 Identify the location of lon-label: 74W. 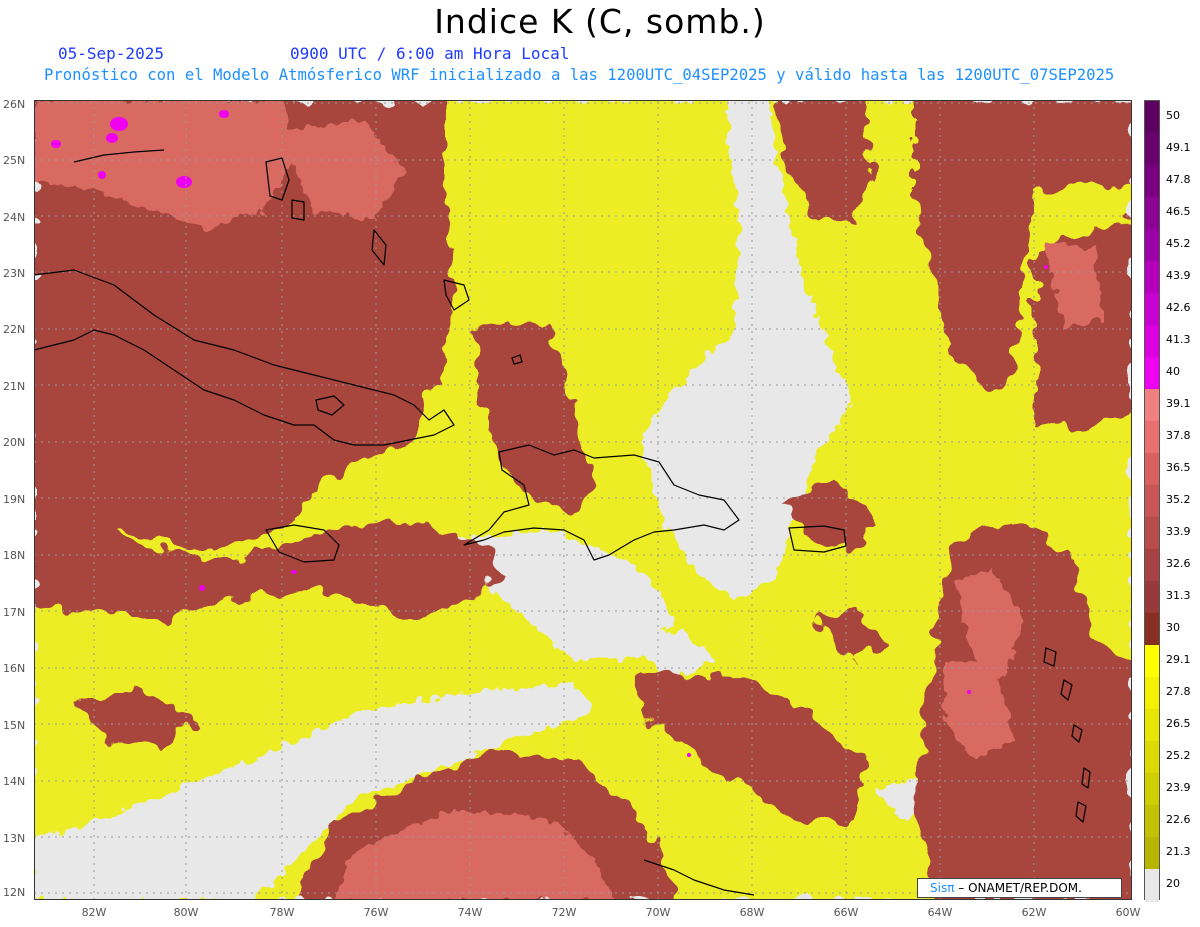
(470, 912).